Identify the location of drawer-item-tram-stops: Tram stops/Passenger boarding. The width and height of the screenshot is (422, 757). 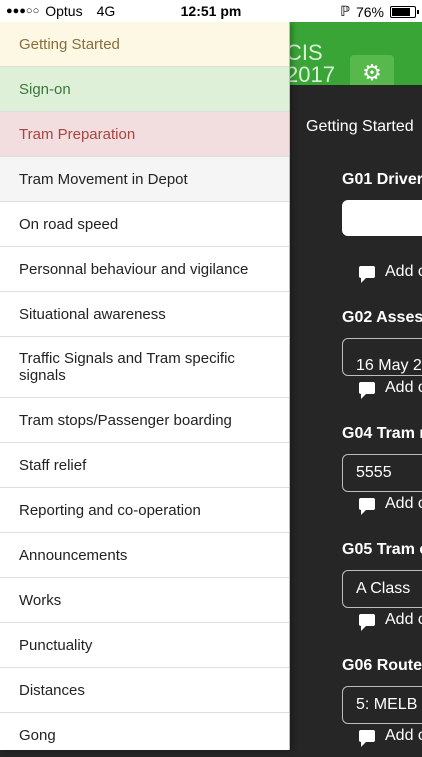
(144, 420).